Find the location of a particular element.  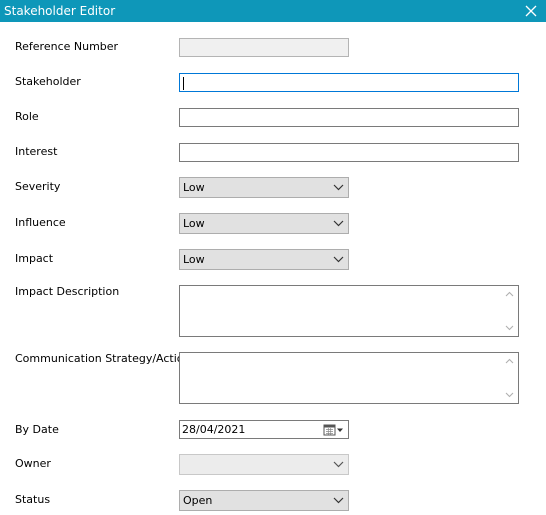

interest-label: Interest is located at coordinates (36, 151).